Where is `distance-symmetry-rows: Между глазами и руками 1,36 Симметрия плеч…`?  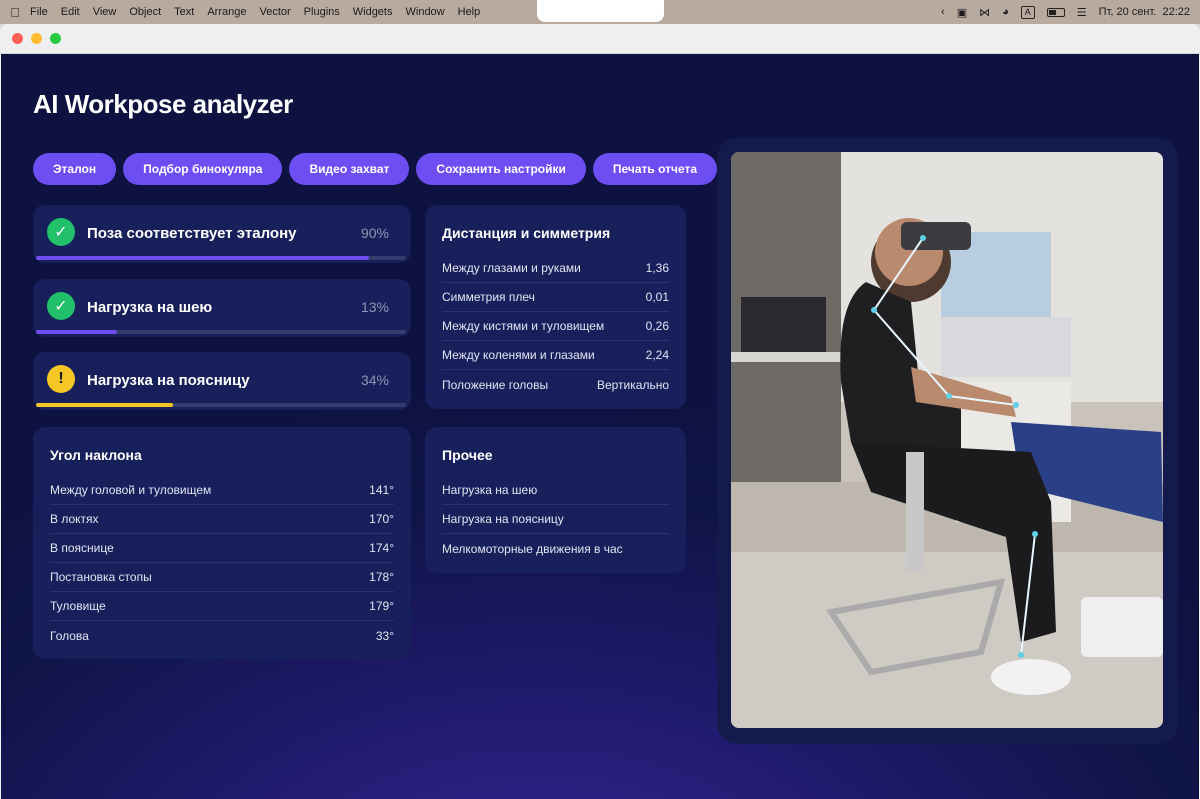 distance-symmetry-rows: Между глазами и руками 1,36 Симметрия плеч… is located at coordinates (555, 326).